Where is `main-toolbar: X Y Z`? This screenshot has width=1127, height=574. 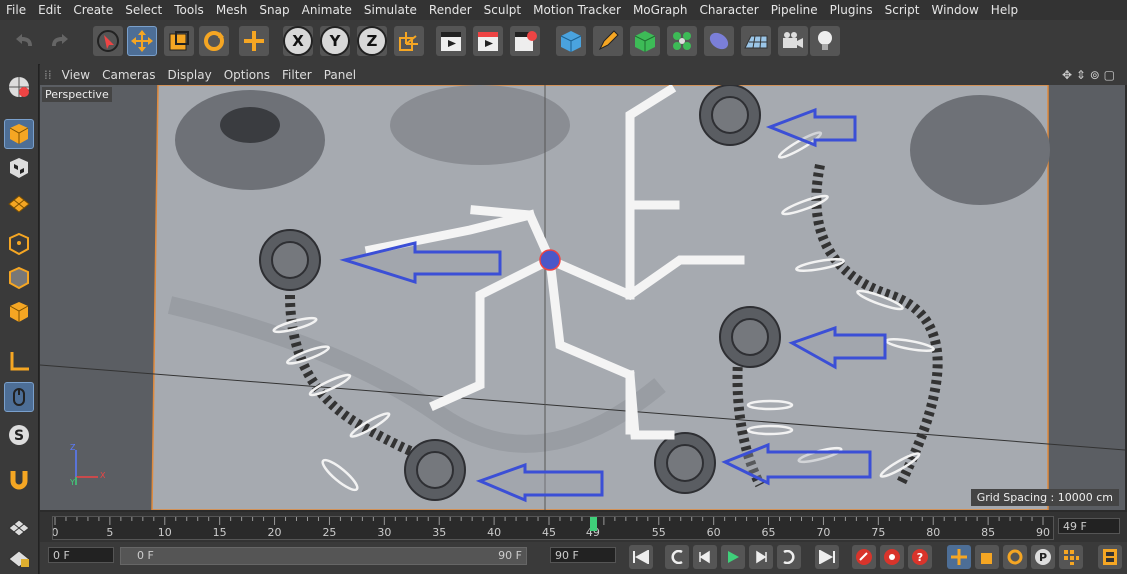 main-toolbar: X Y Z is located at coordinates (563, 42).